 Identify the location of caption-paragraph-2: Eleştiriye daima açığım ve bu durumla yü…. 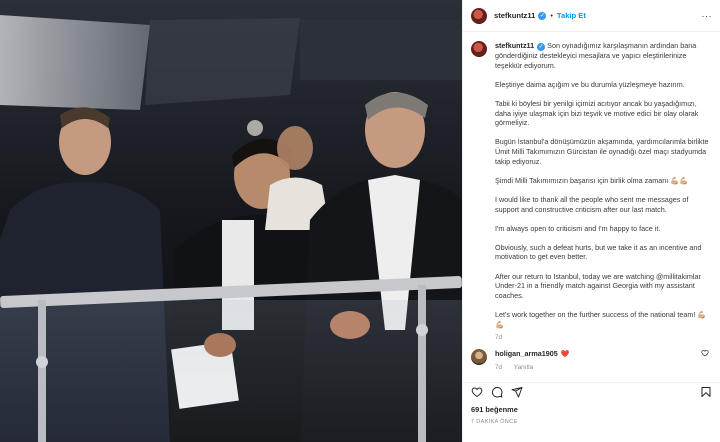
(590, 84).